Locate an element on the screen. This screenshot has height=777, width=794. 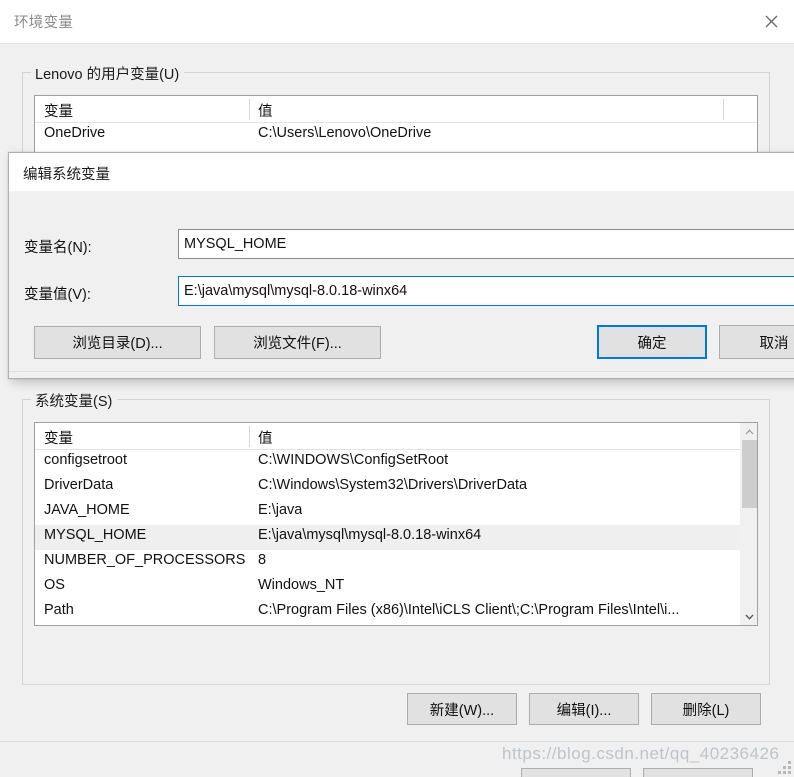
system-var-name: Path is located at coordinates (59, 610).